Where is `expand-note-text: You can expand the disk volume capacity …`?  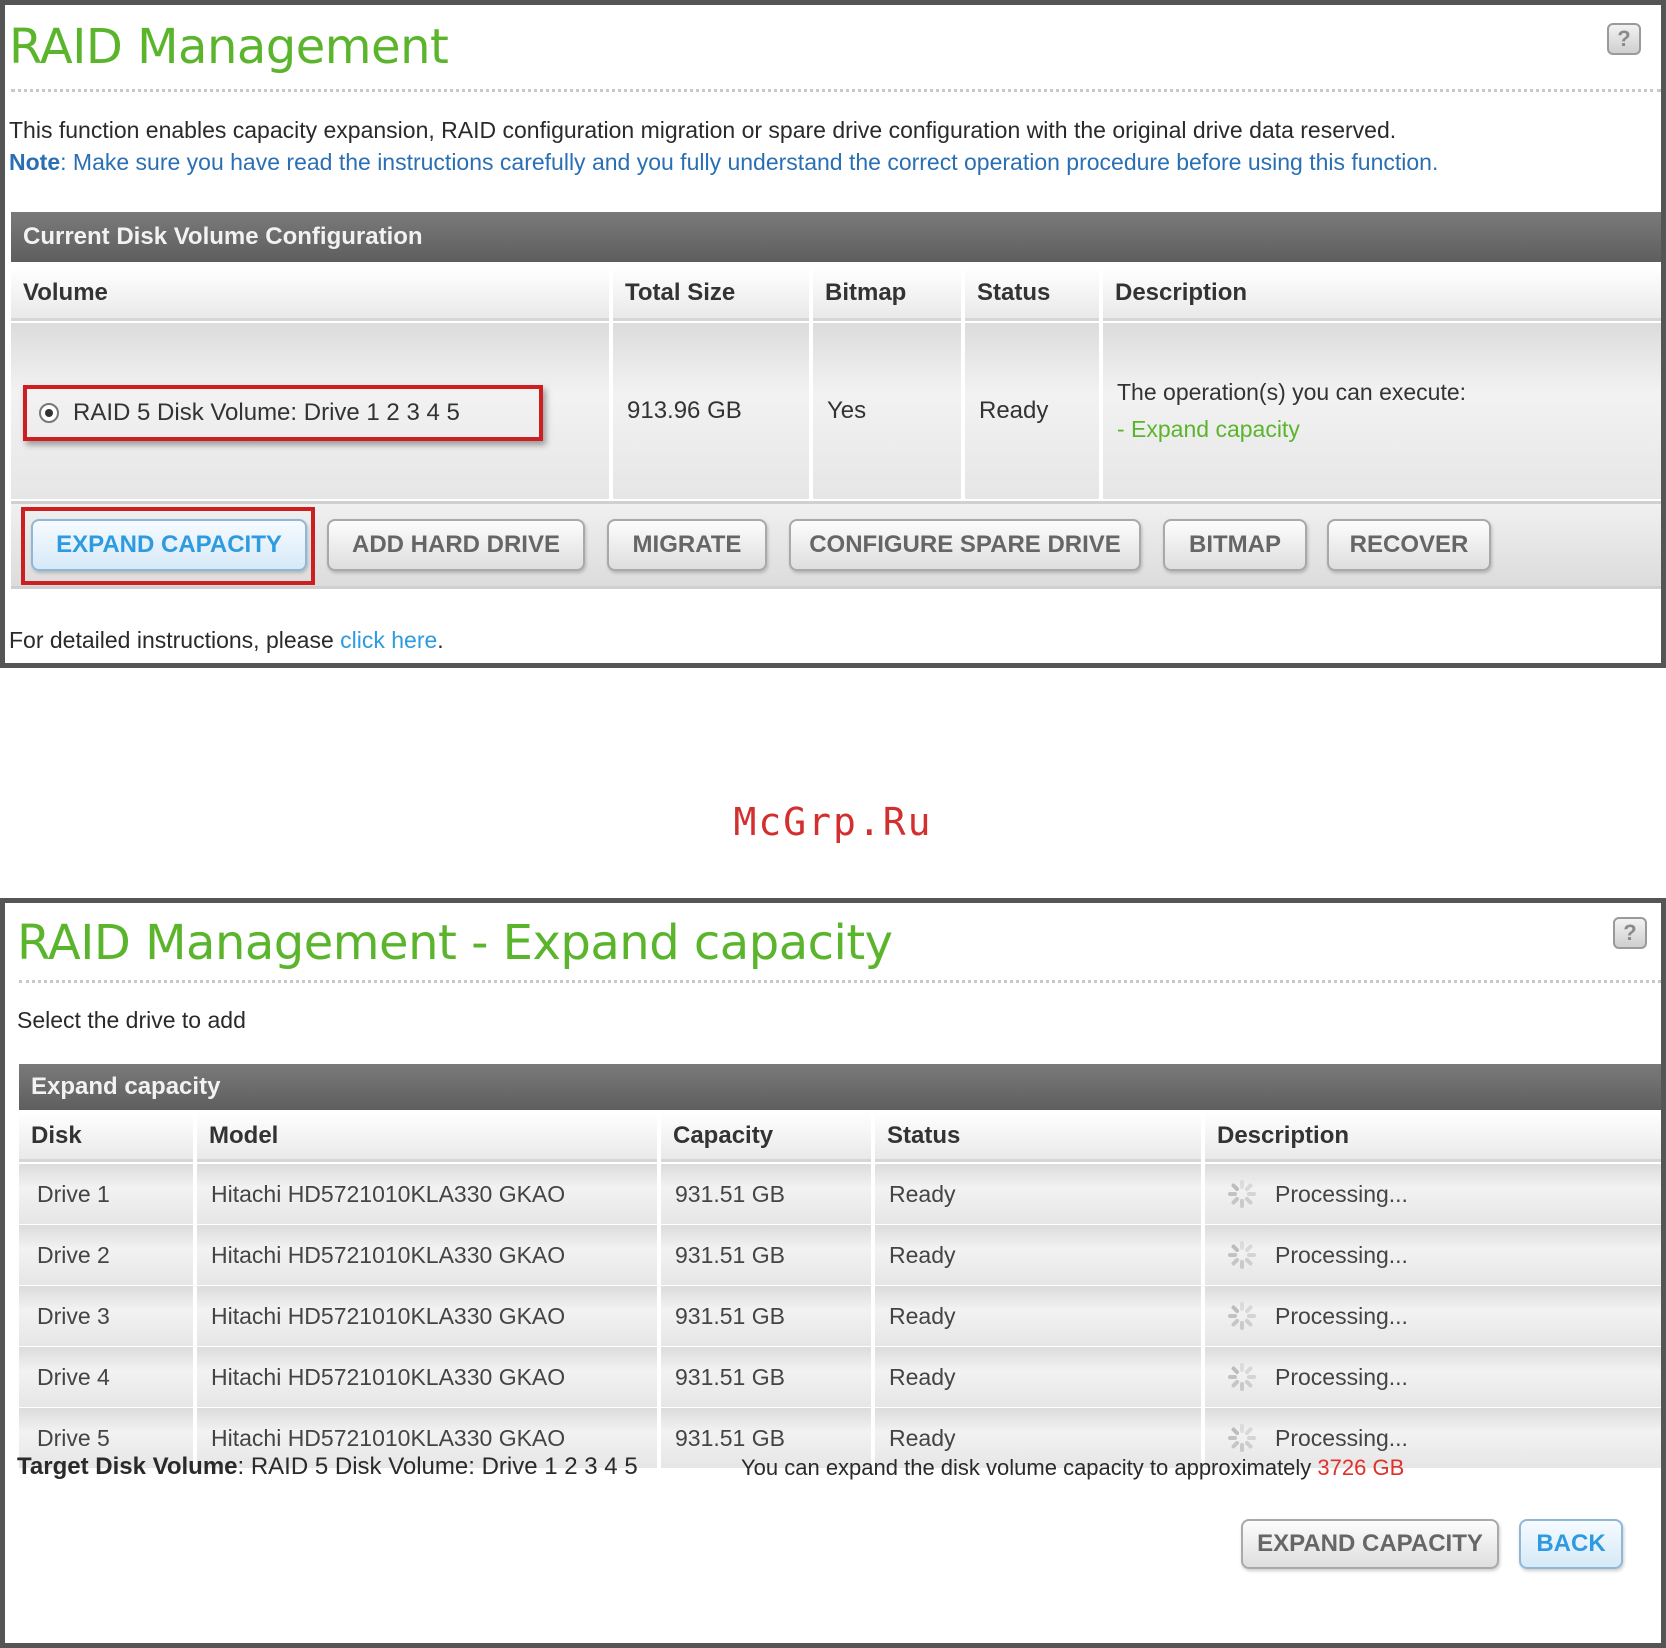
expand-note-text: You can expand the disk volume capacity … is located at coordinates (1029, 1467).